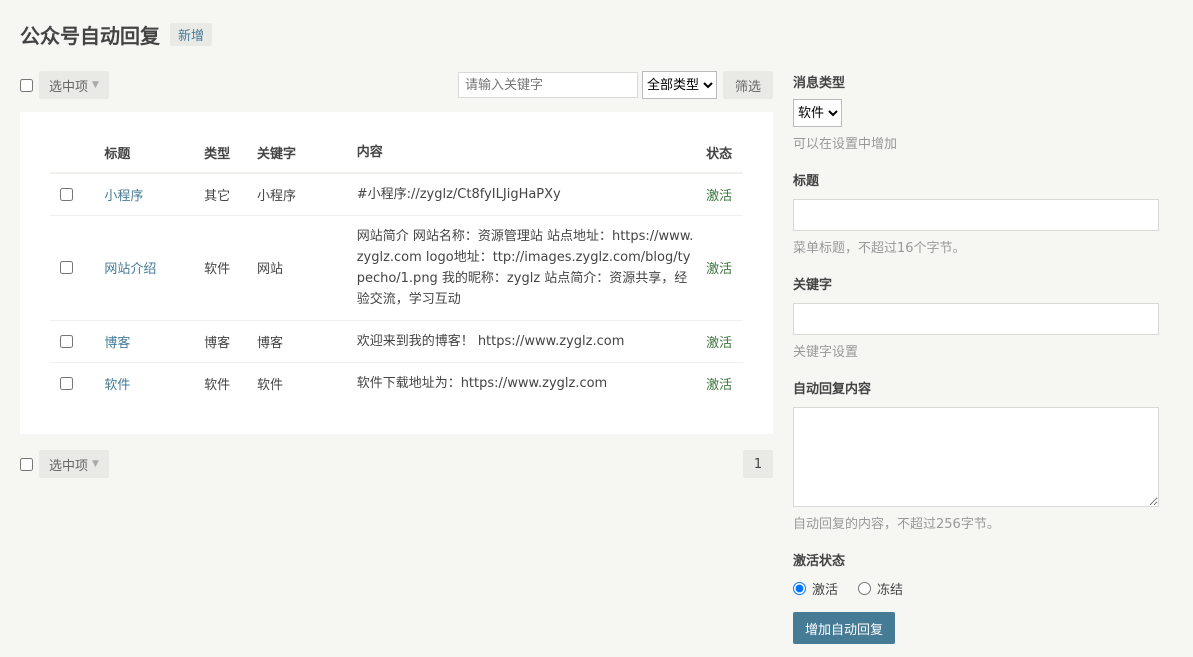  I want to click on row-keyword: 软件, so click(270, 385).